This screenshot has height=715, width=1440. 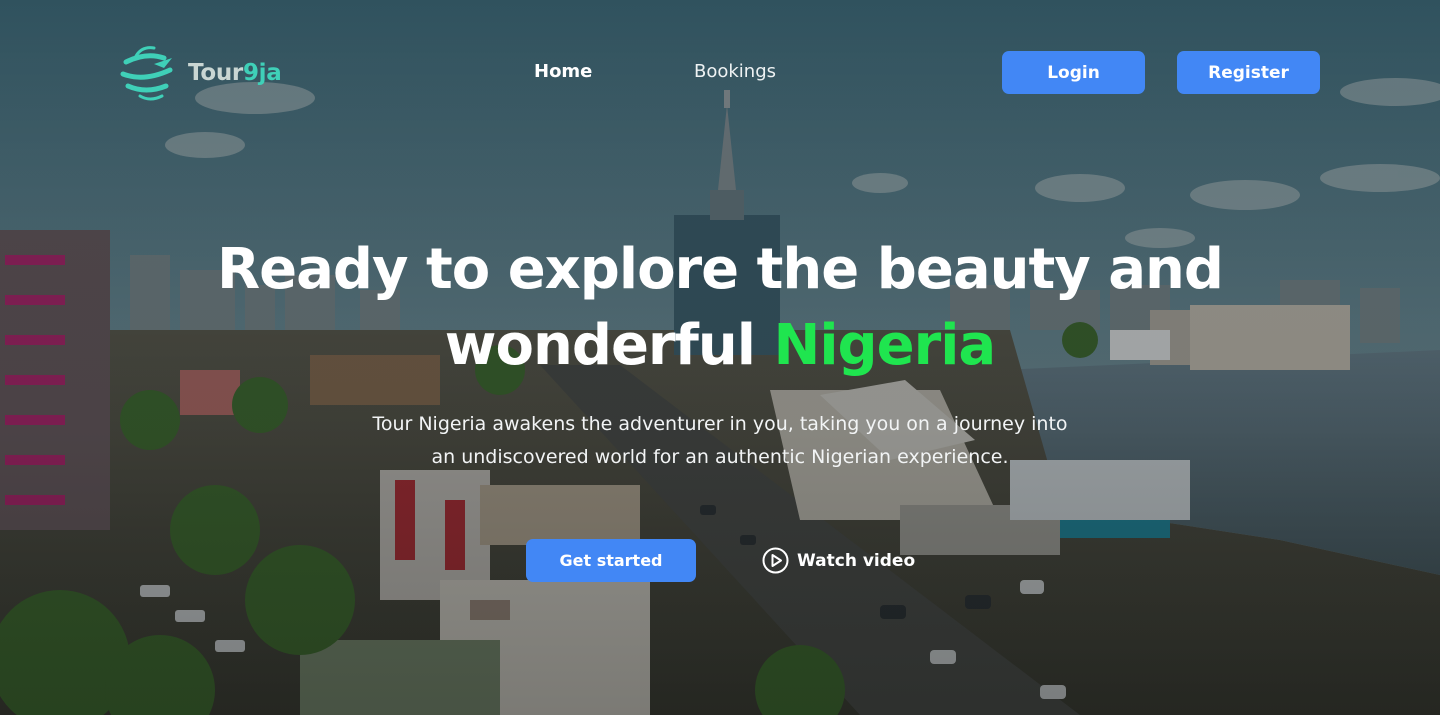 I want to click on brand-name: Tour9ja, so click(x=235, y=73).